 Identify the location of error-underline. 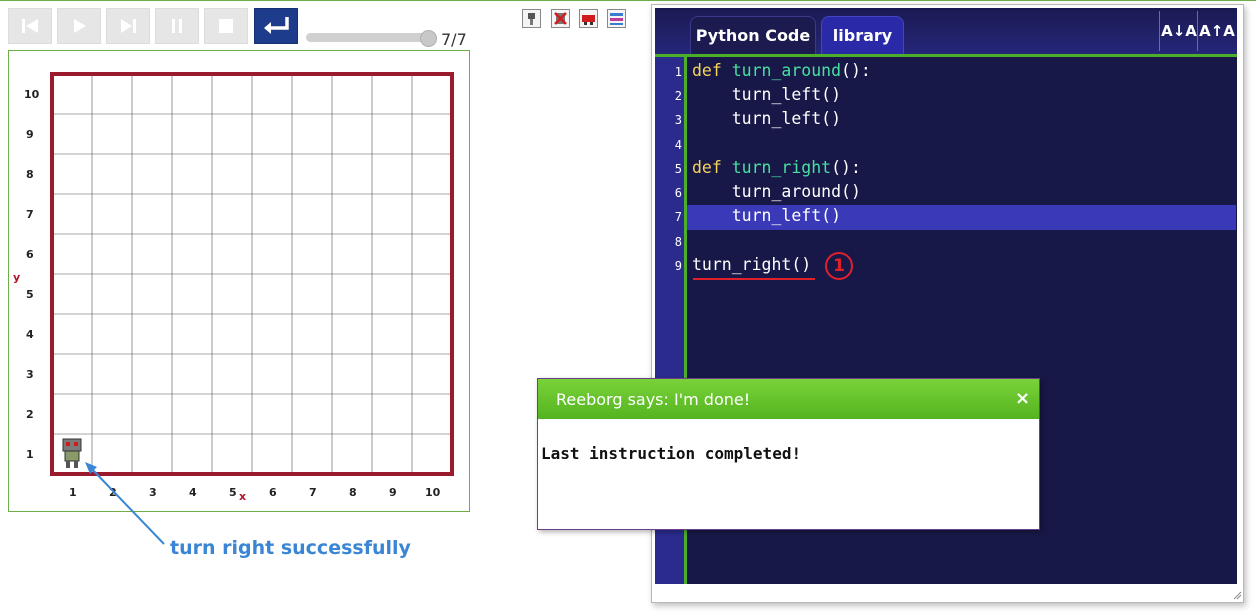
(754, 279).